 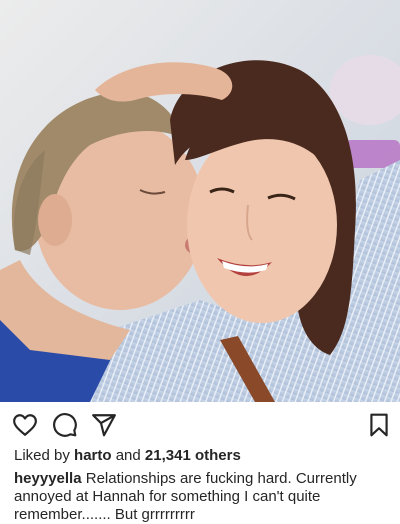 I want to click on bookmark-outline-icon, so click(x=379, y=425).